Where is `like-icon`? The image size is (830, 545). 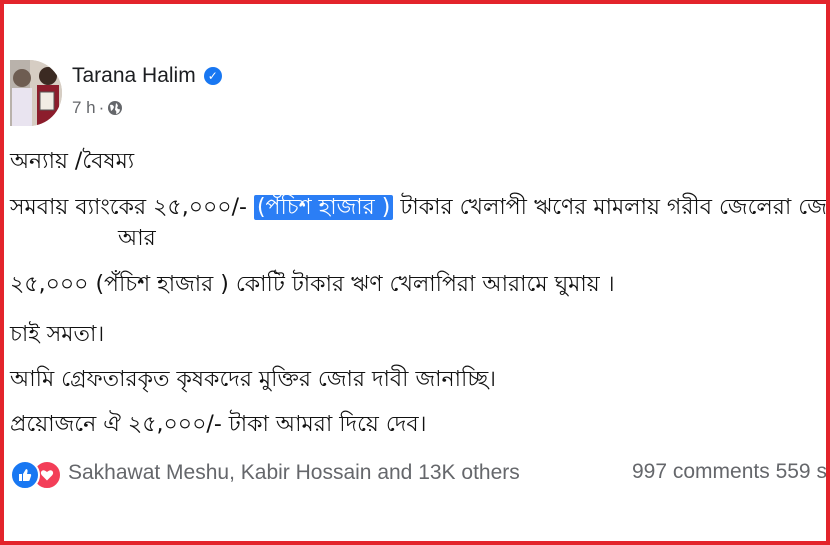 like-icon is located at coordinates (25, 475).